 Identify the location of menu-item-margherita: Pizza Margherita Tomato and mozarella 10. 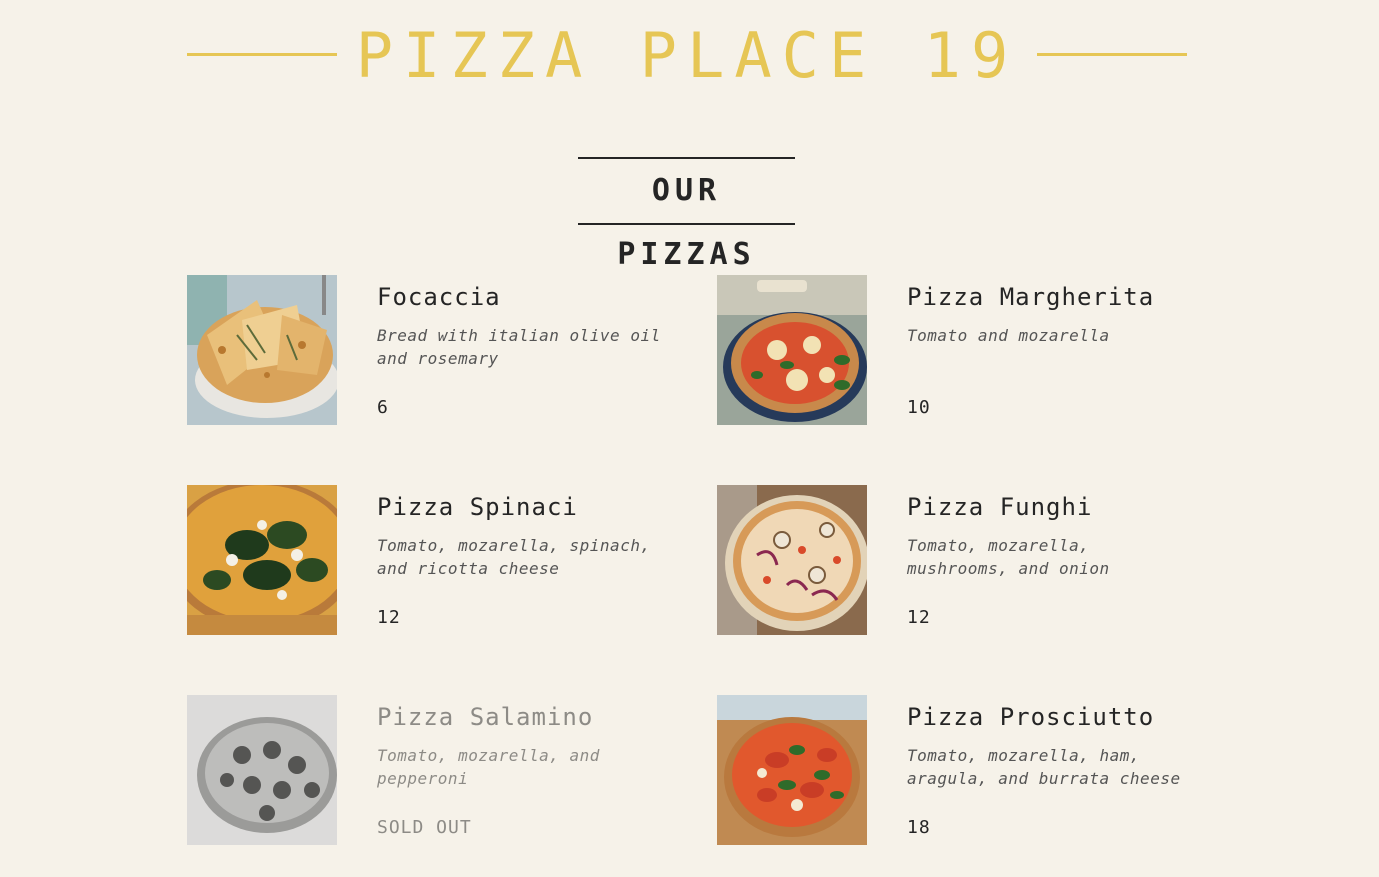
(952, 350).